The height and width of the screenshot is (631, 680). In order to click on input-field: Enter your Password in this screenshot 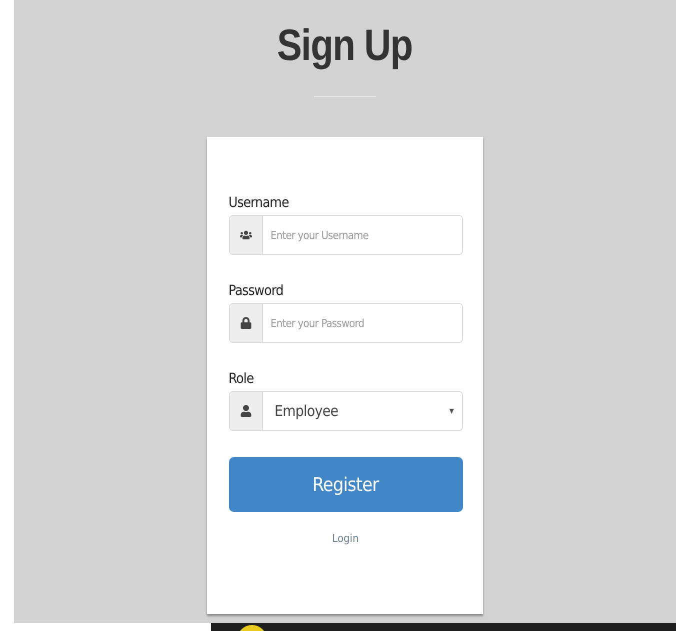, I will do `click(345, 323)`.